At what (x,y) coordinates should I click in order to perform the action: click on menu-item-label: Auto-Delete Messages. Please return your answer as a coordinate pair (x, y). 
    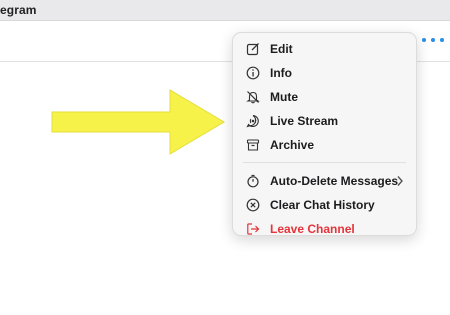
    Looking at the image, I should click on (334, 181).